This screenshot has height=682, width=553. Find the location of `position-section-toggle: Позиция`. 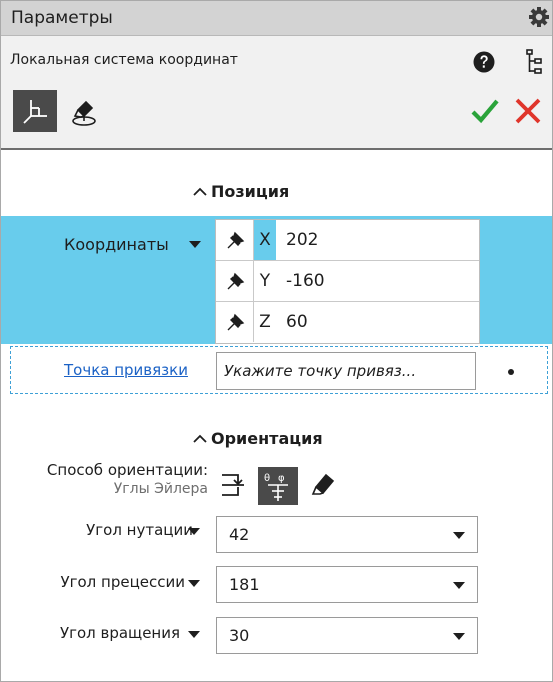

position-section-toggle: Позиция is located at coordinates (241, 191).